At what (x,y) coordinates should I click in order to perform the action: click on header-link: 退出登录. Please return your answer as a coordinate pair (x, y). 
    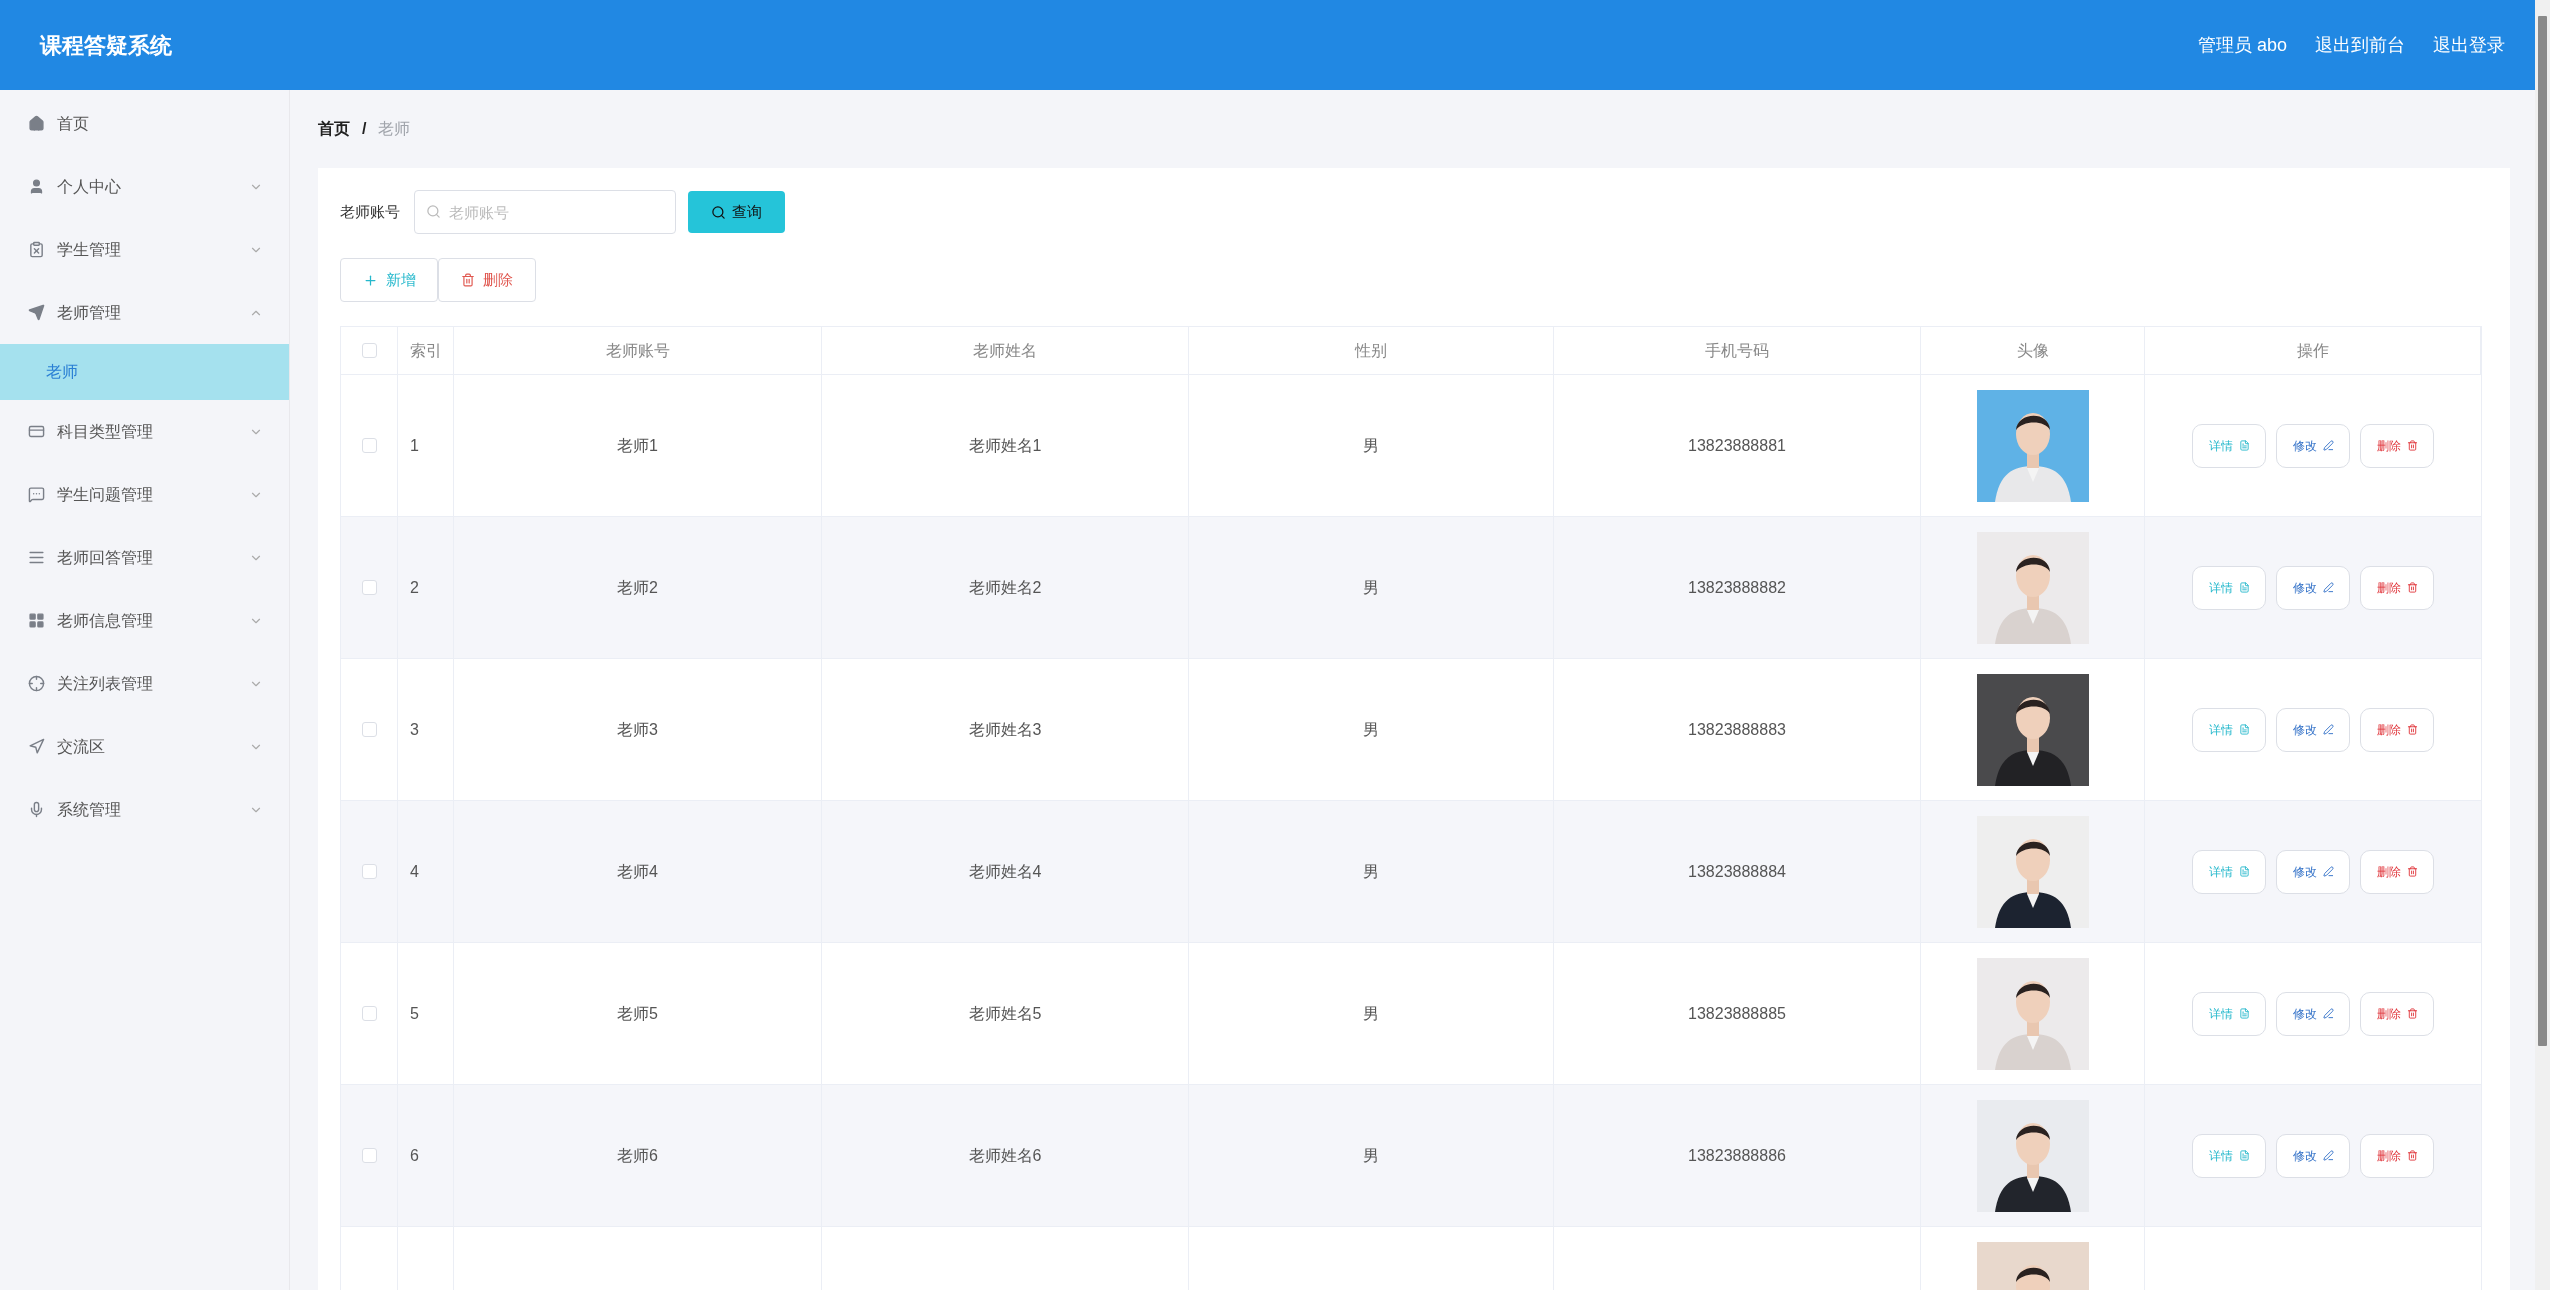
    Looking at the image, I should click on (2469, 45).